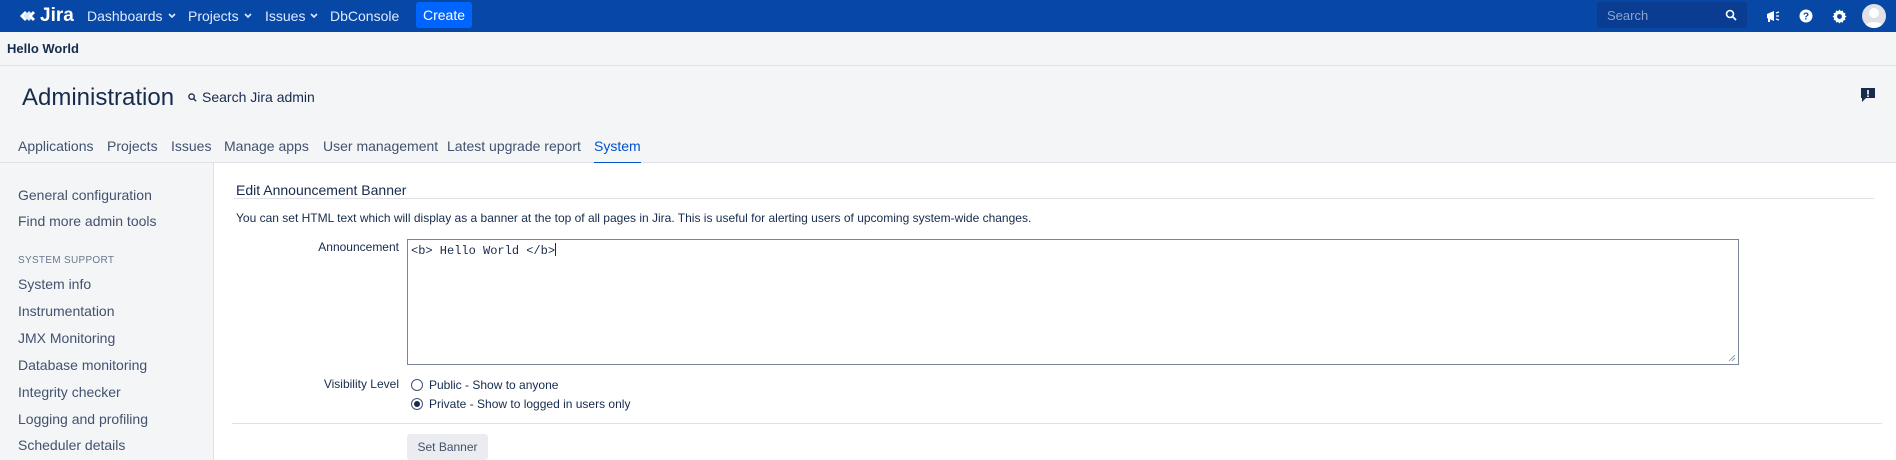 The image size is (1896, 460). I want to click on page-title: Administration, so click(98, 97).